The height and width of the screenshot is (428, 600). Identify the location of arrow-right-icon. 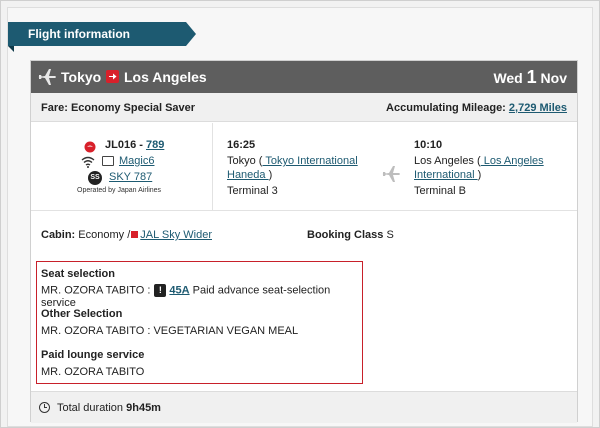
(112, 76).